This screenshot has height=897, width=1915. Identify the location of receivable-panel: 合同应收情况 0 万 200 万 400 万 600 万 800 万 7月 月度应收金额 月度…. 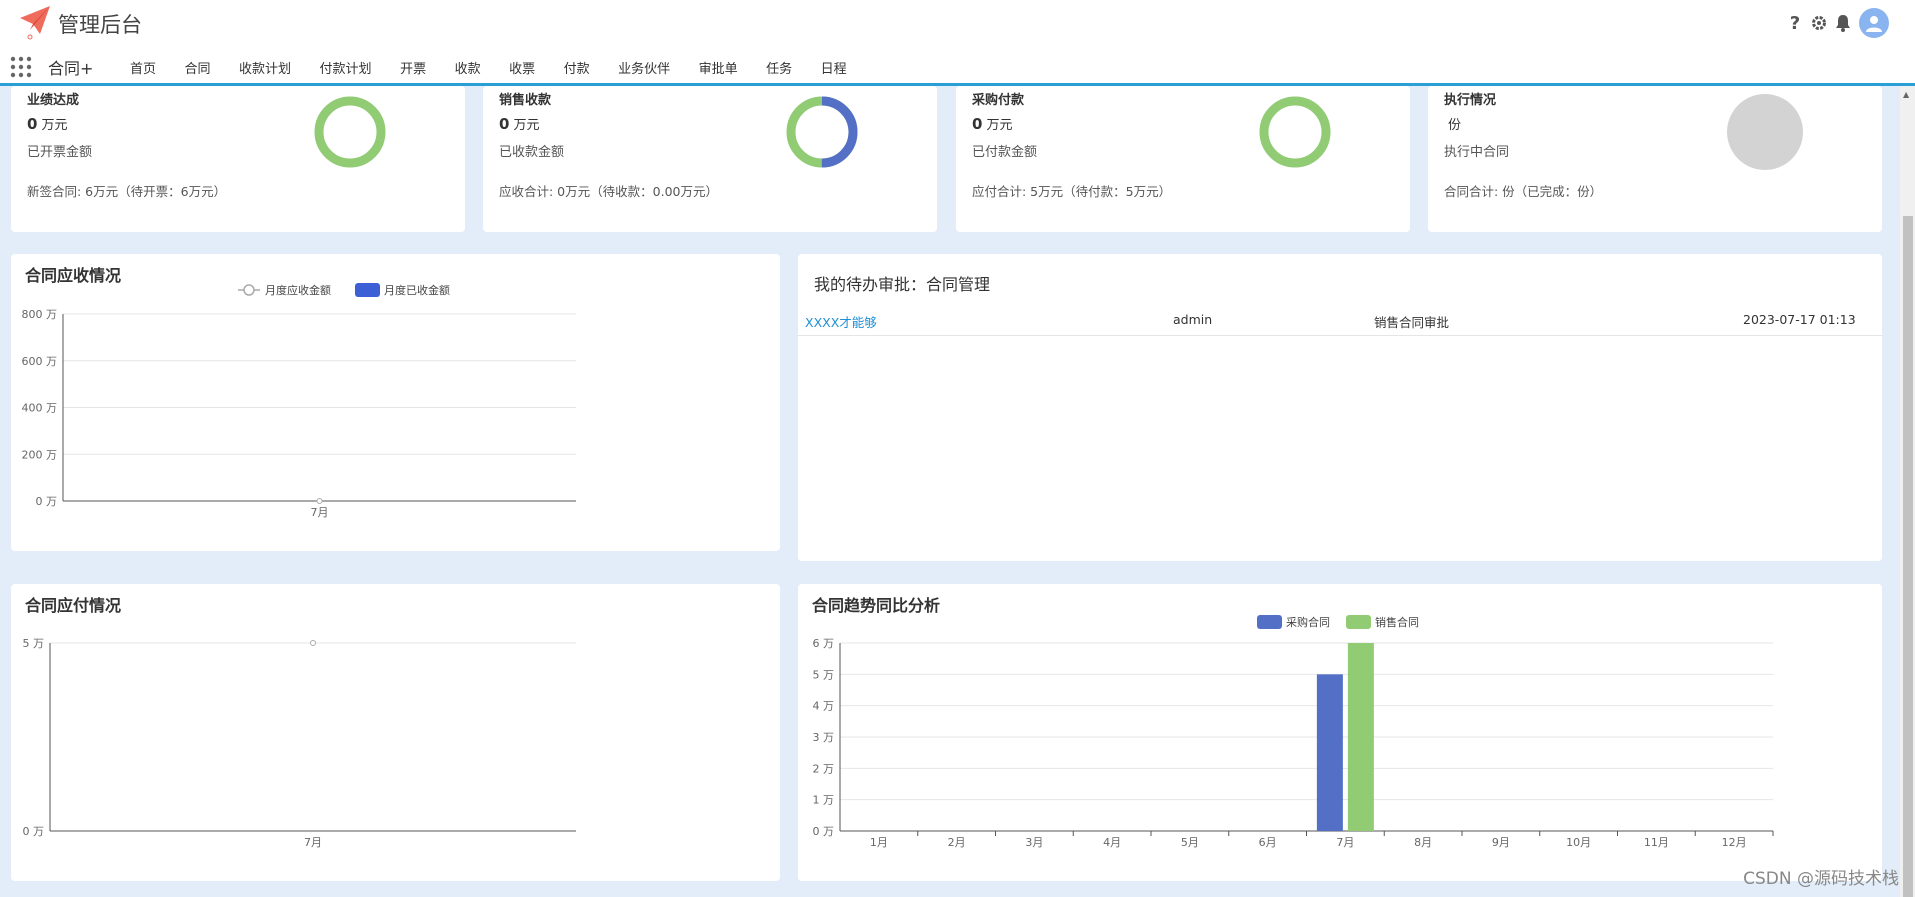
(395, 402).